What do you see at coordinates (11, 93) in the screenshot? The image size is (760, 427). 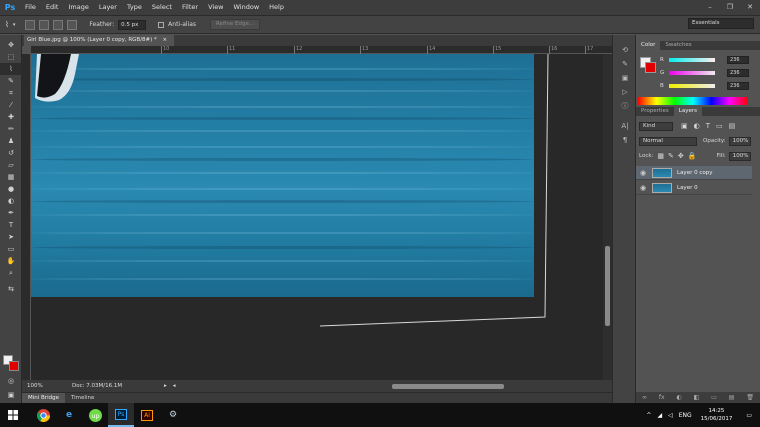 I see `crop-tool-icon: ⌗` at bounding box center [11, 93].